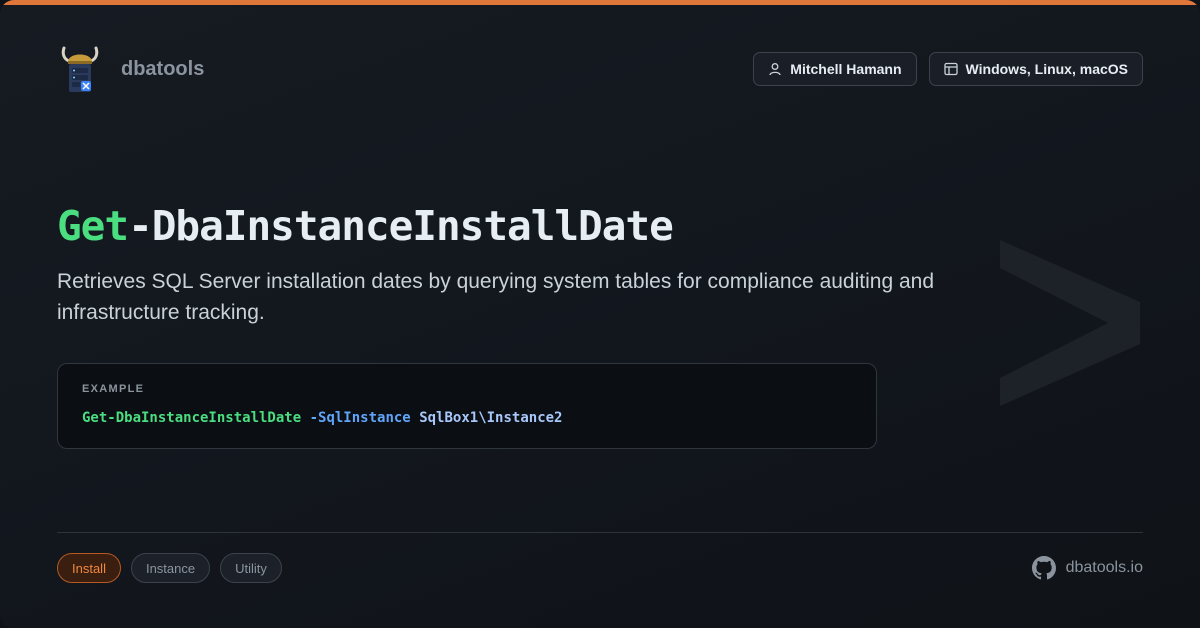 This screenshot has height=628, width=1200. I want to click on brand: dbatools, so click(131, 69).